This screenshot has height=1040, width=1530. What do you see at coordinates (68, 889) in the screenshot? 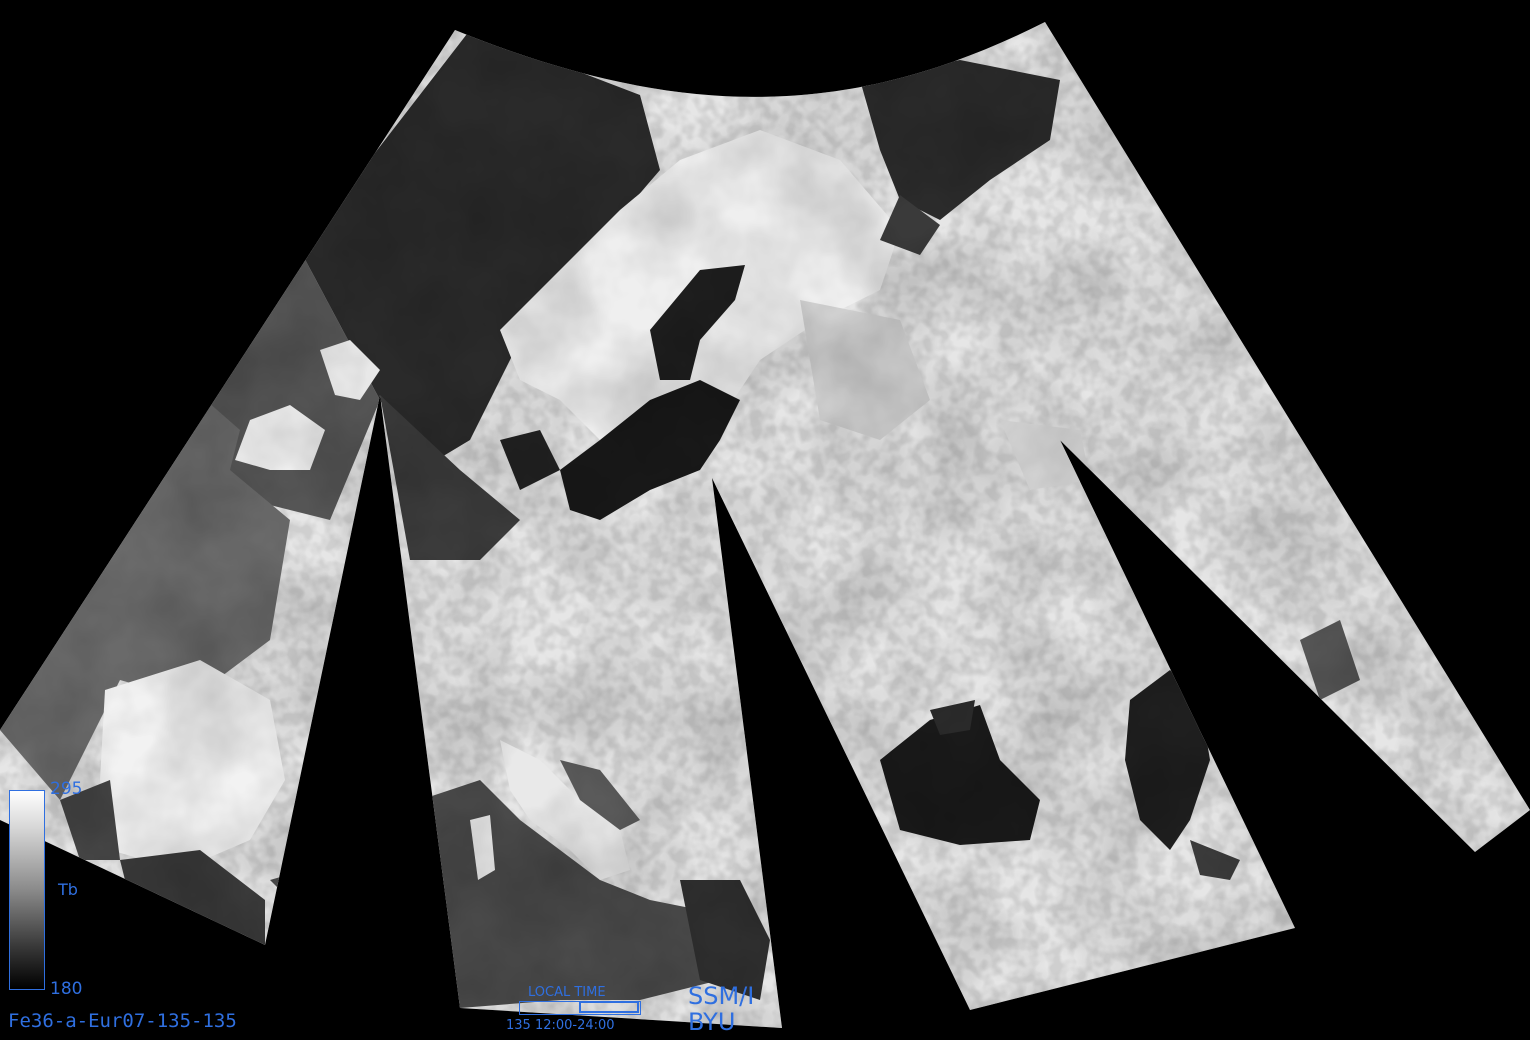
I see `colorbar-quantity-label: Tb` at bounding box center [68, 889].